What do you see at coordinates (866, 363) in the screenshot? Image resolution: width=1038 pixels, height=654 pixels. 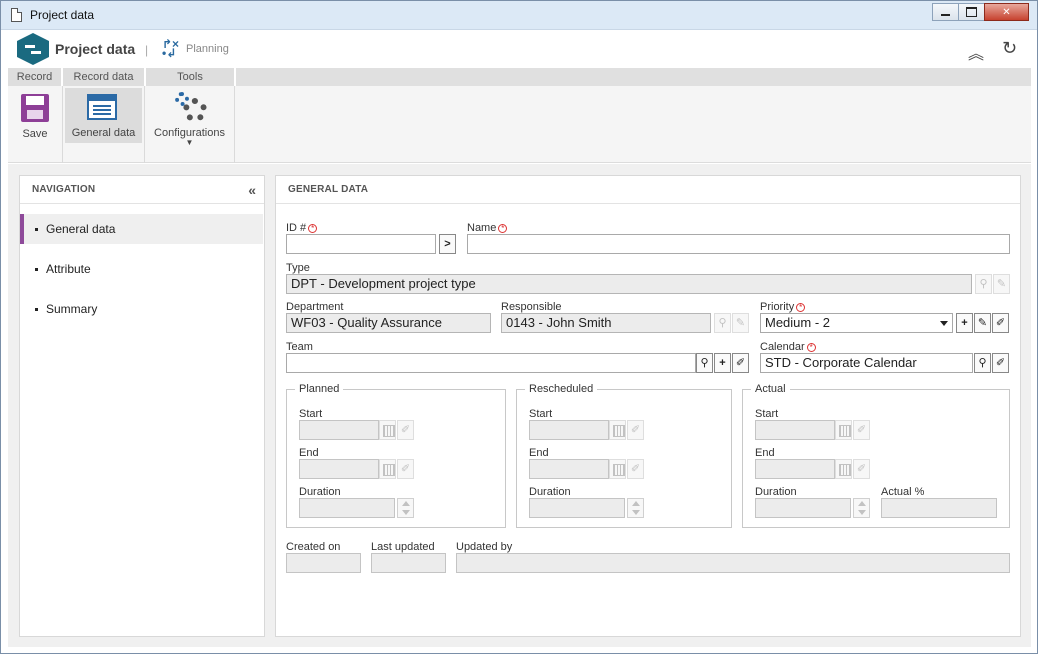 I see `calendar-input: STD - Corporate Calendar` at bounding box center [866, 363].